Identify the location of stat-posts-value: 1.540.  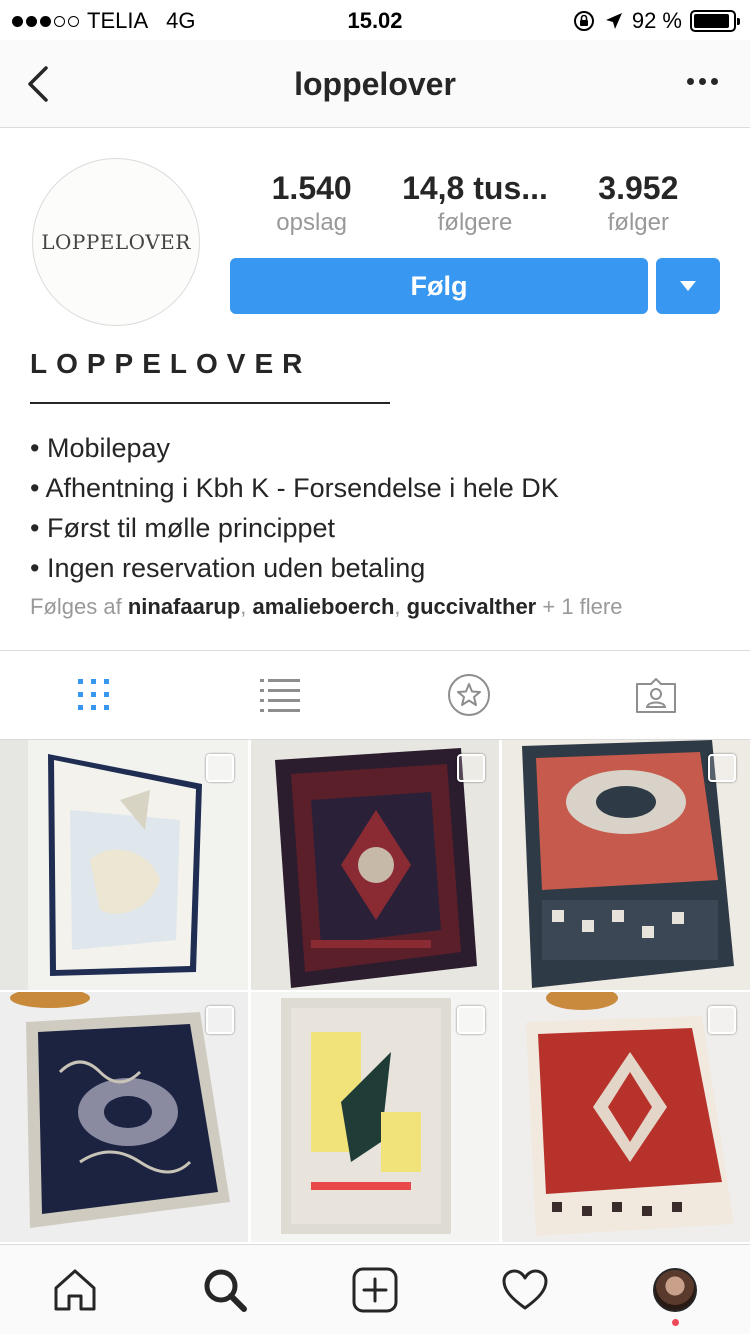
(311, 188).